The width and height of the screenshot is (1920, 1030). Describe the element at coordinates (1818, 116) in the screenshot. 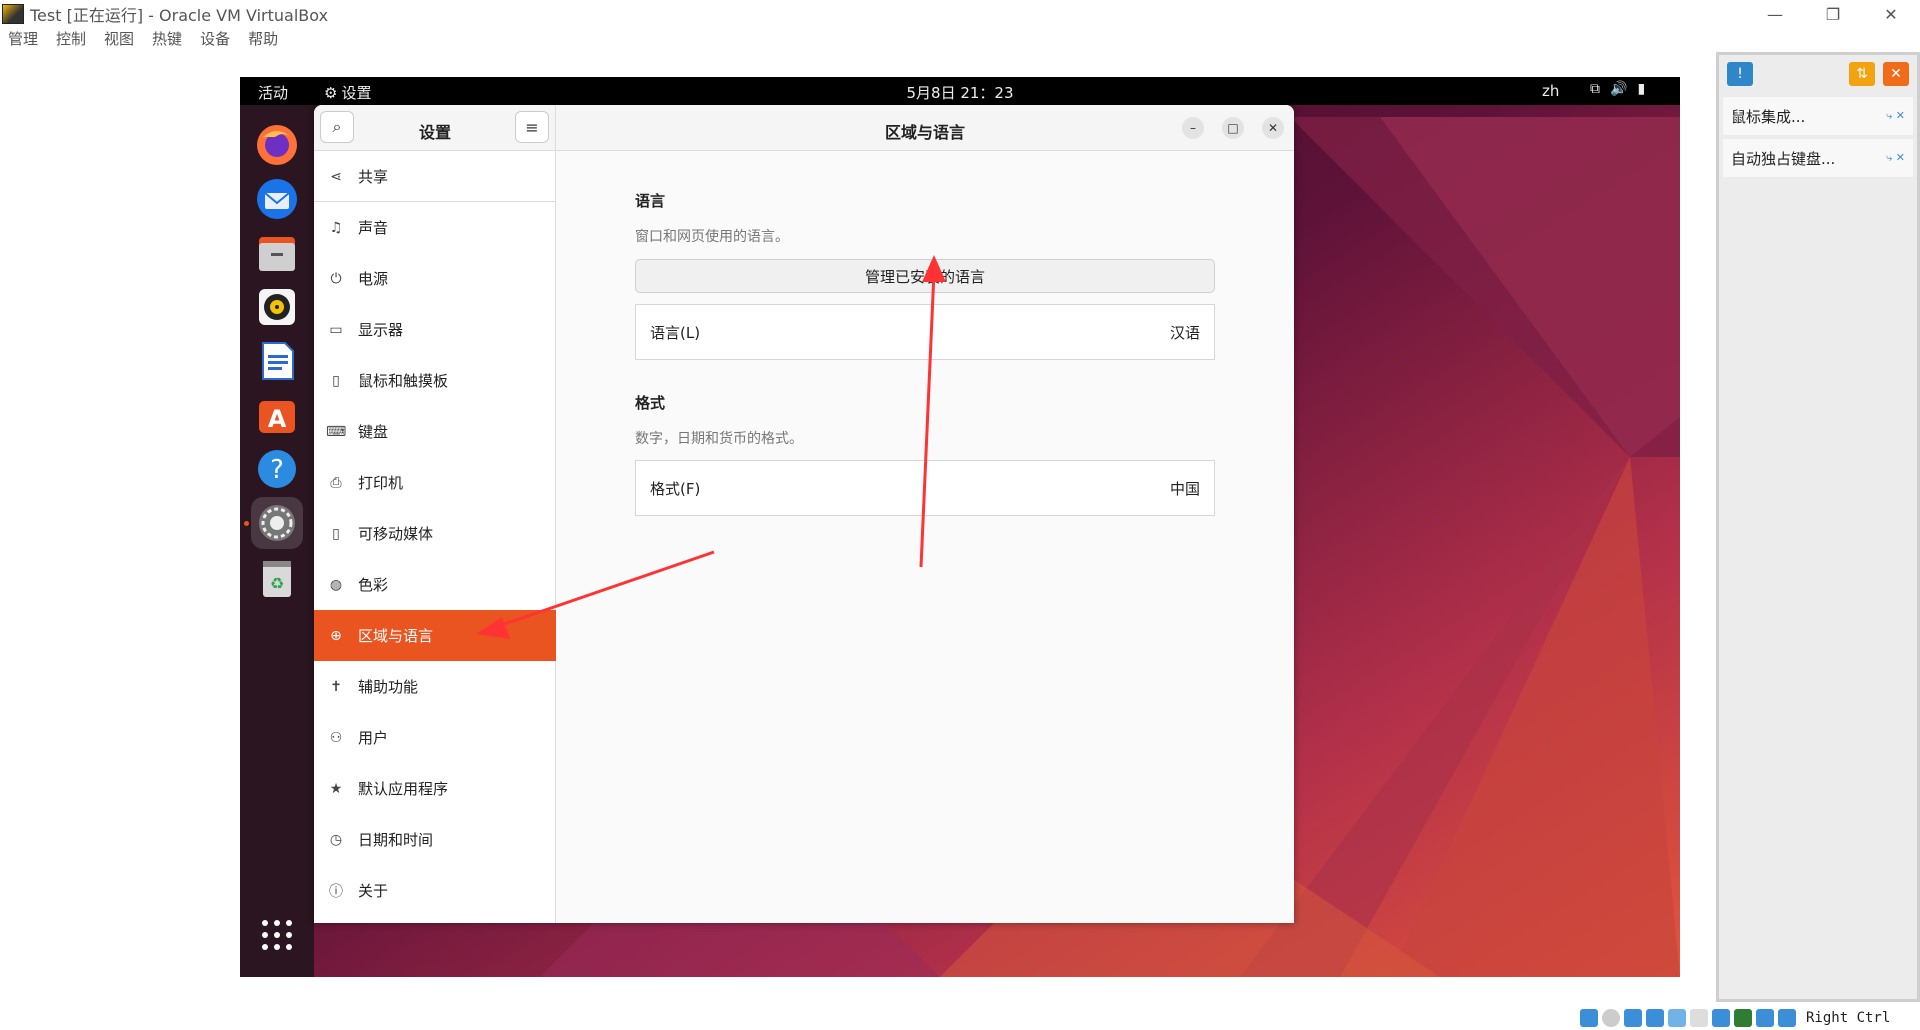

I see `notification-mouse-integration: 鼠标集成... ⤷ ✕` at that location.